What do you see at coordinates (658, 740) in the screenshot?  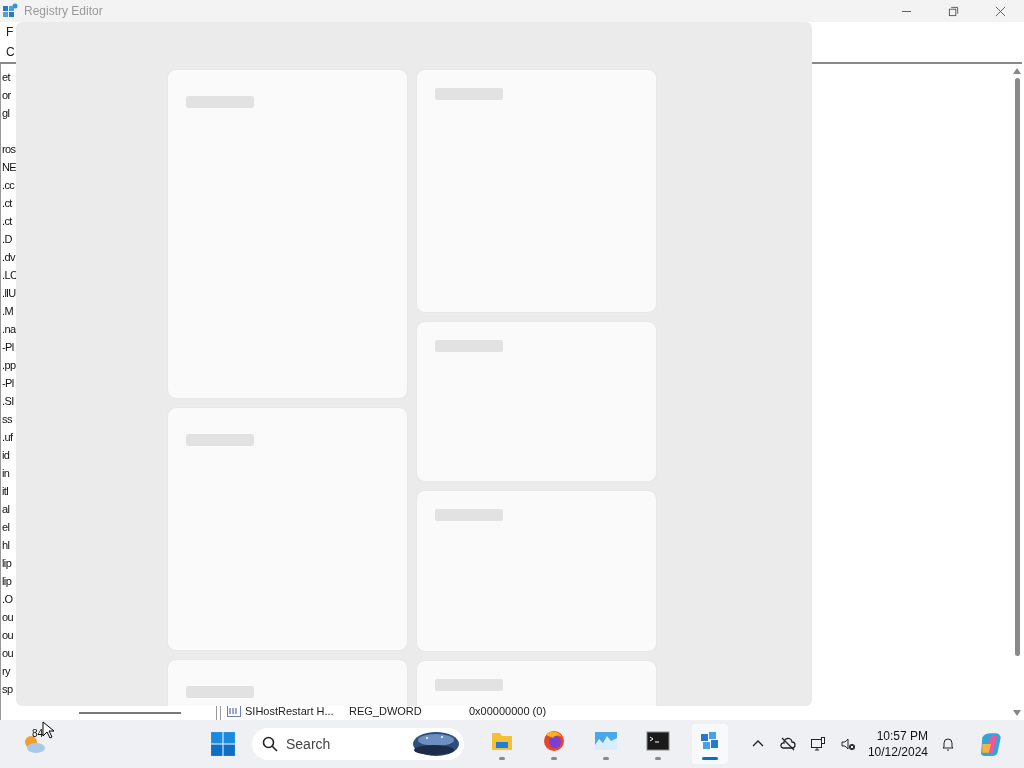 I see `terminal-icon` at bounding box center [658, 740].